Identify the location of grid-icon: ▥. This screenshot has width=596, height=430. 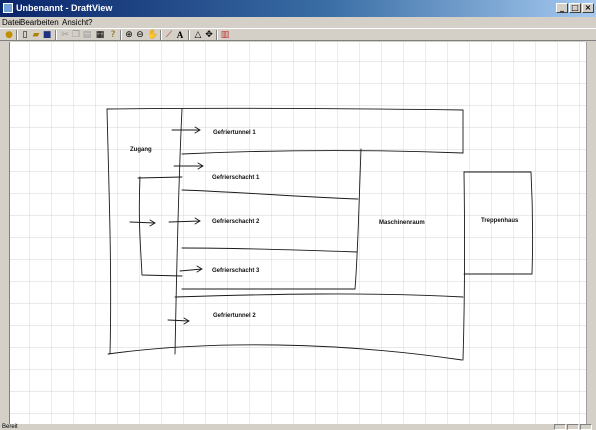
(225, 35).